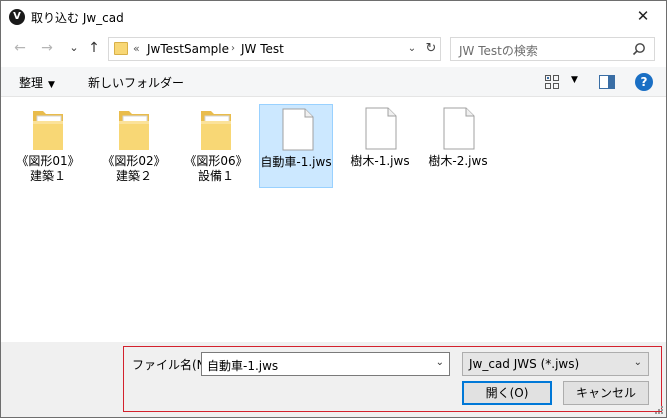  I want to click on close-button: ✕, so click(643, 16).